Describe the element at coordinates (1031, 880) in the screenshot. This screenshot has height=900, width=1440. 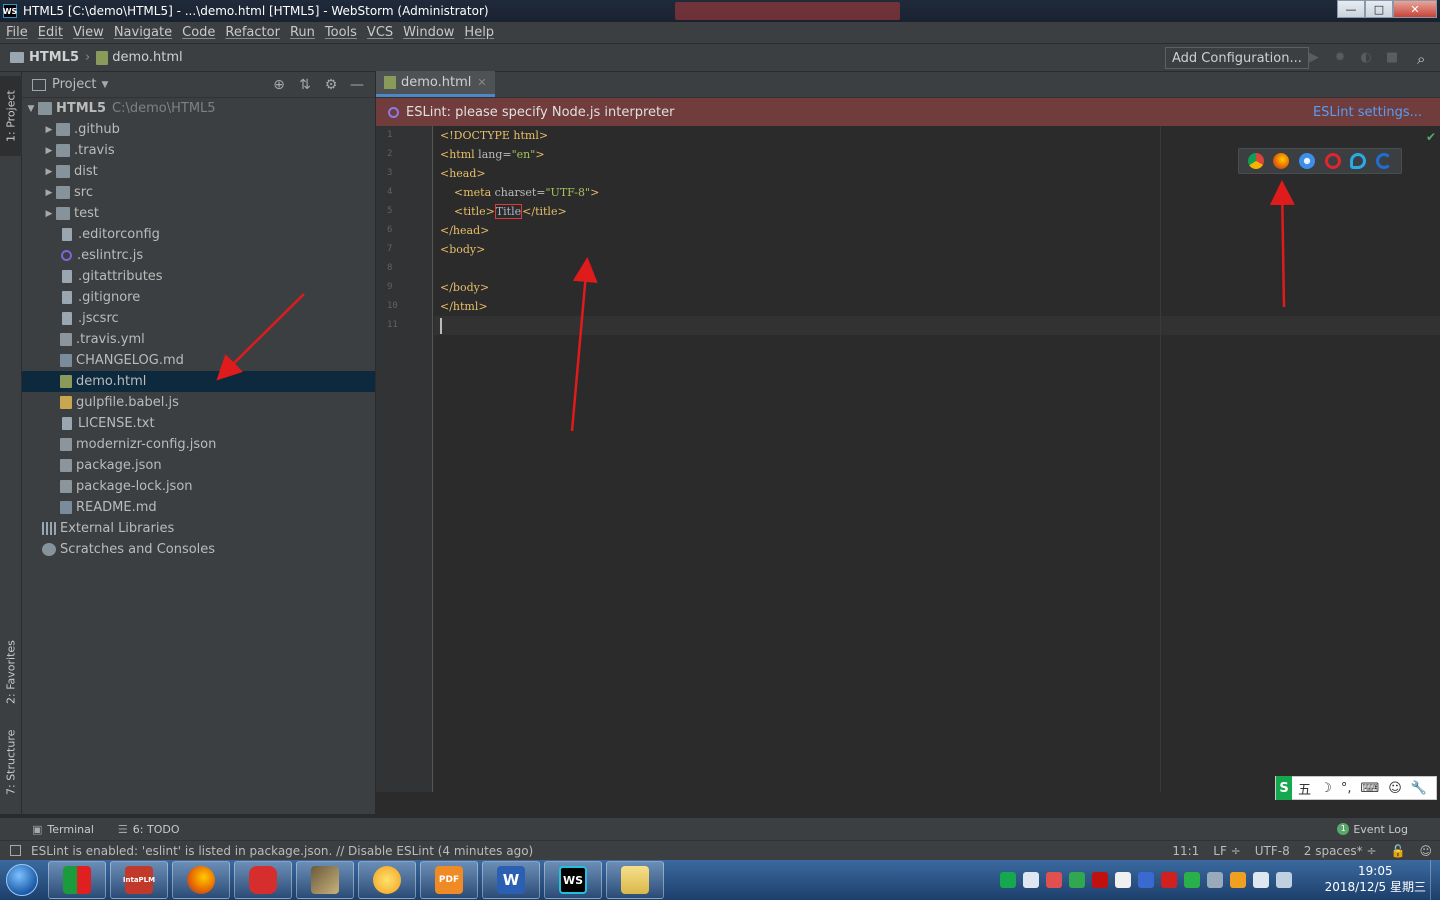
I see `network-icon` at that location.